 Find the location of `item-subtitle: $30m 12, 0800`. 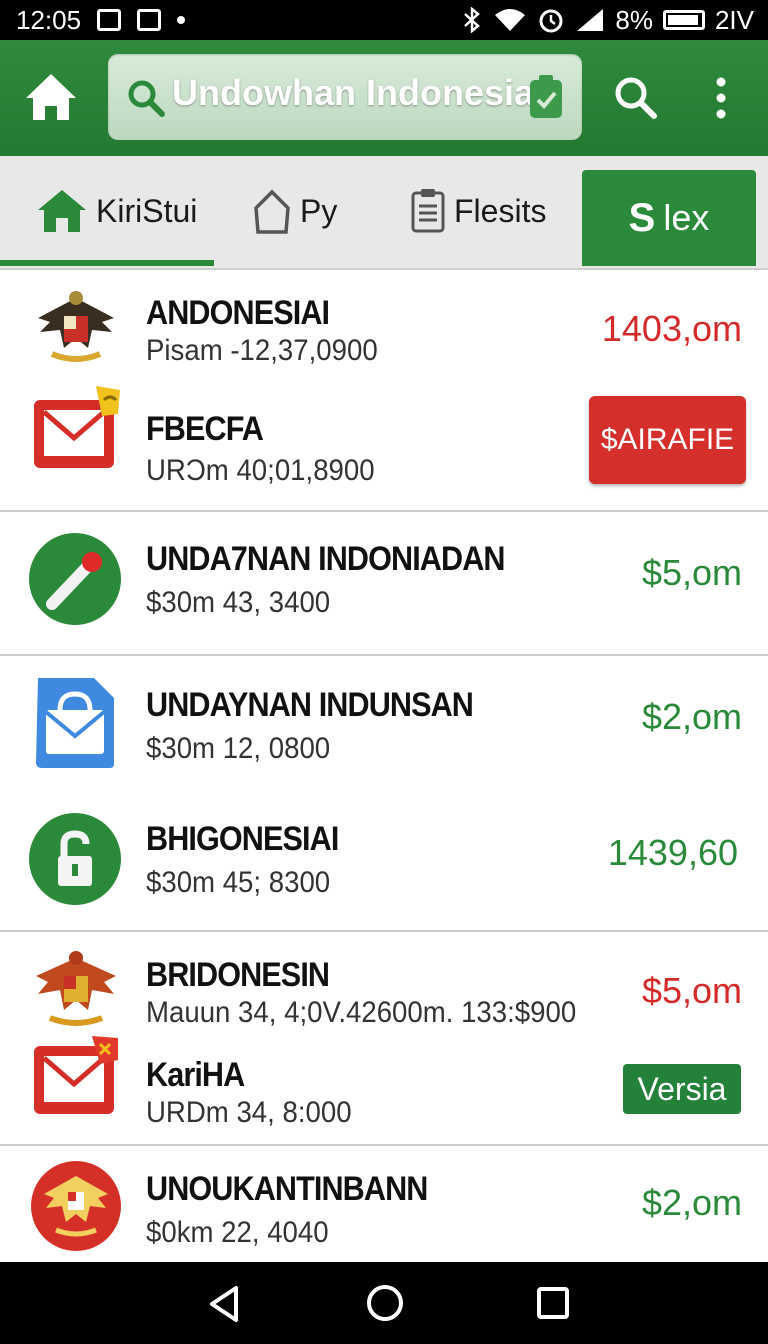

item-subtitle: $30m 12, 0800 is located at coordinates (238, 748).